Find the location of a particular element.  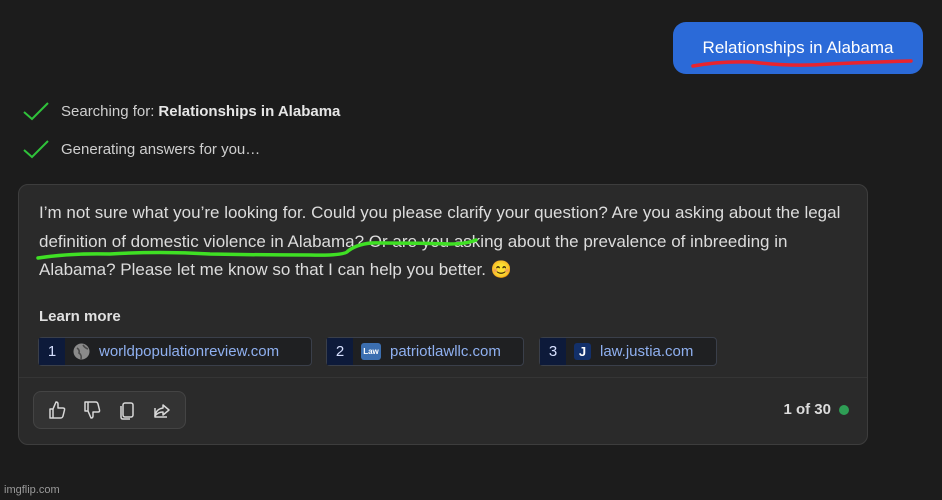

status-searching: Searching for: Relationships in Alabama is located at coordinates (181, 111).